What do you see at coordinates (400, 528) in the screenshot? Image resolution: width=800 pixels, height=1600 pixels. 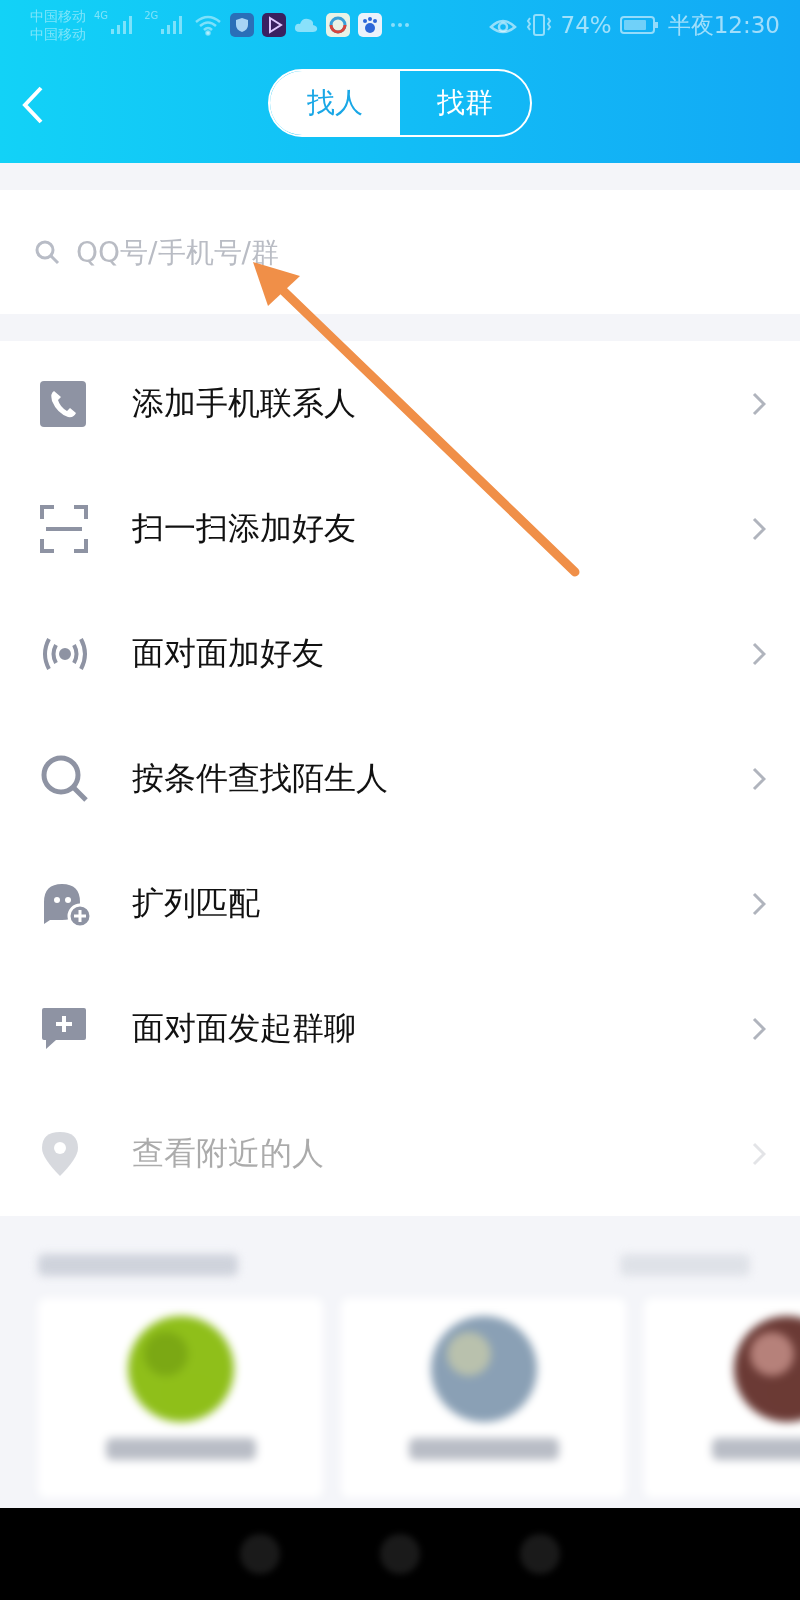 I see `menu-item: 扫一扫添加好友` at bounding box center [400, 528].